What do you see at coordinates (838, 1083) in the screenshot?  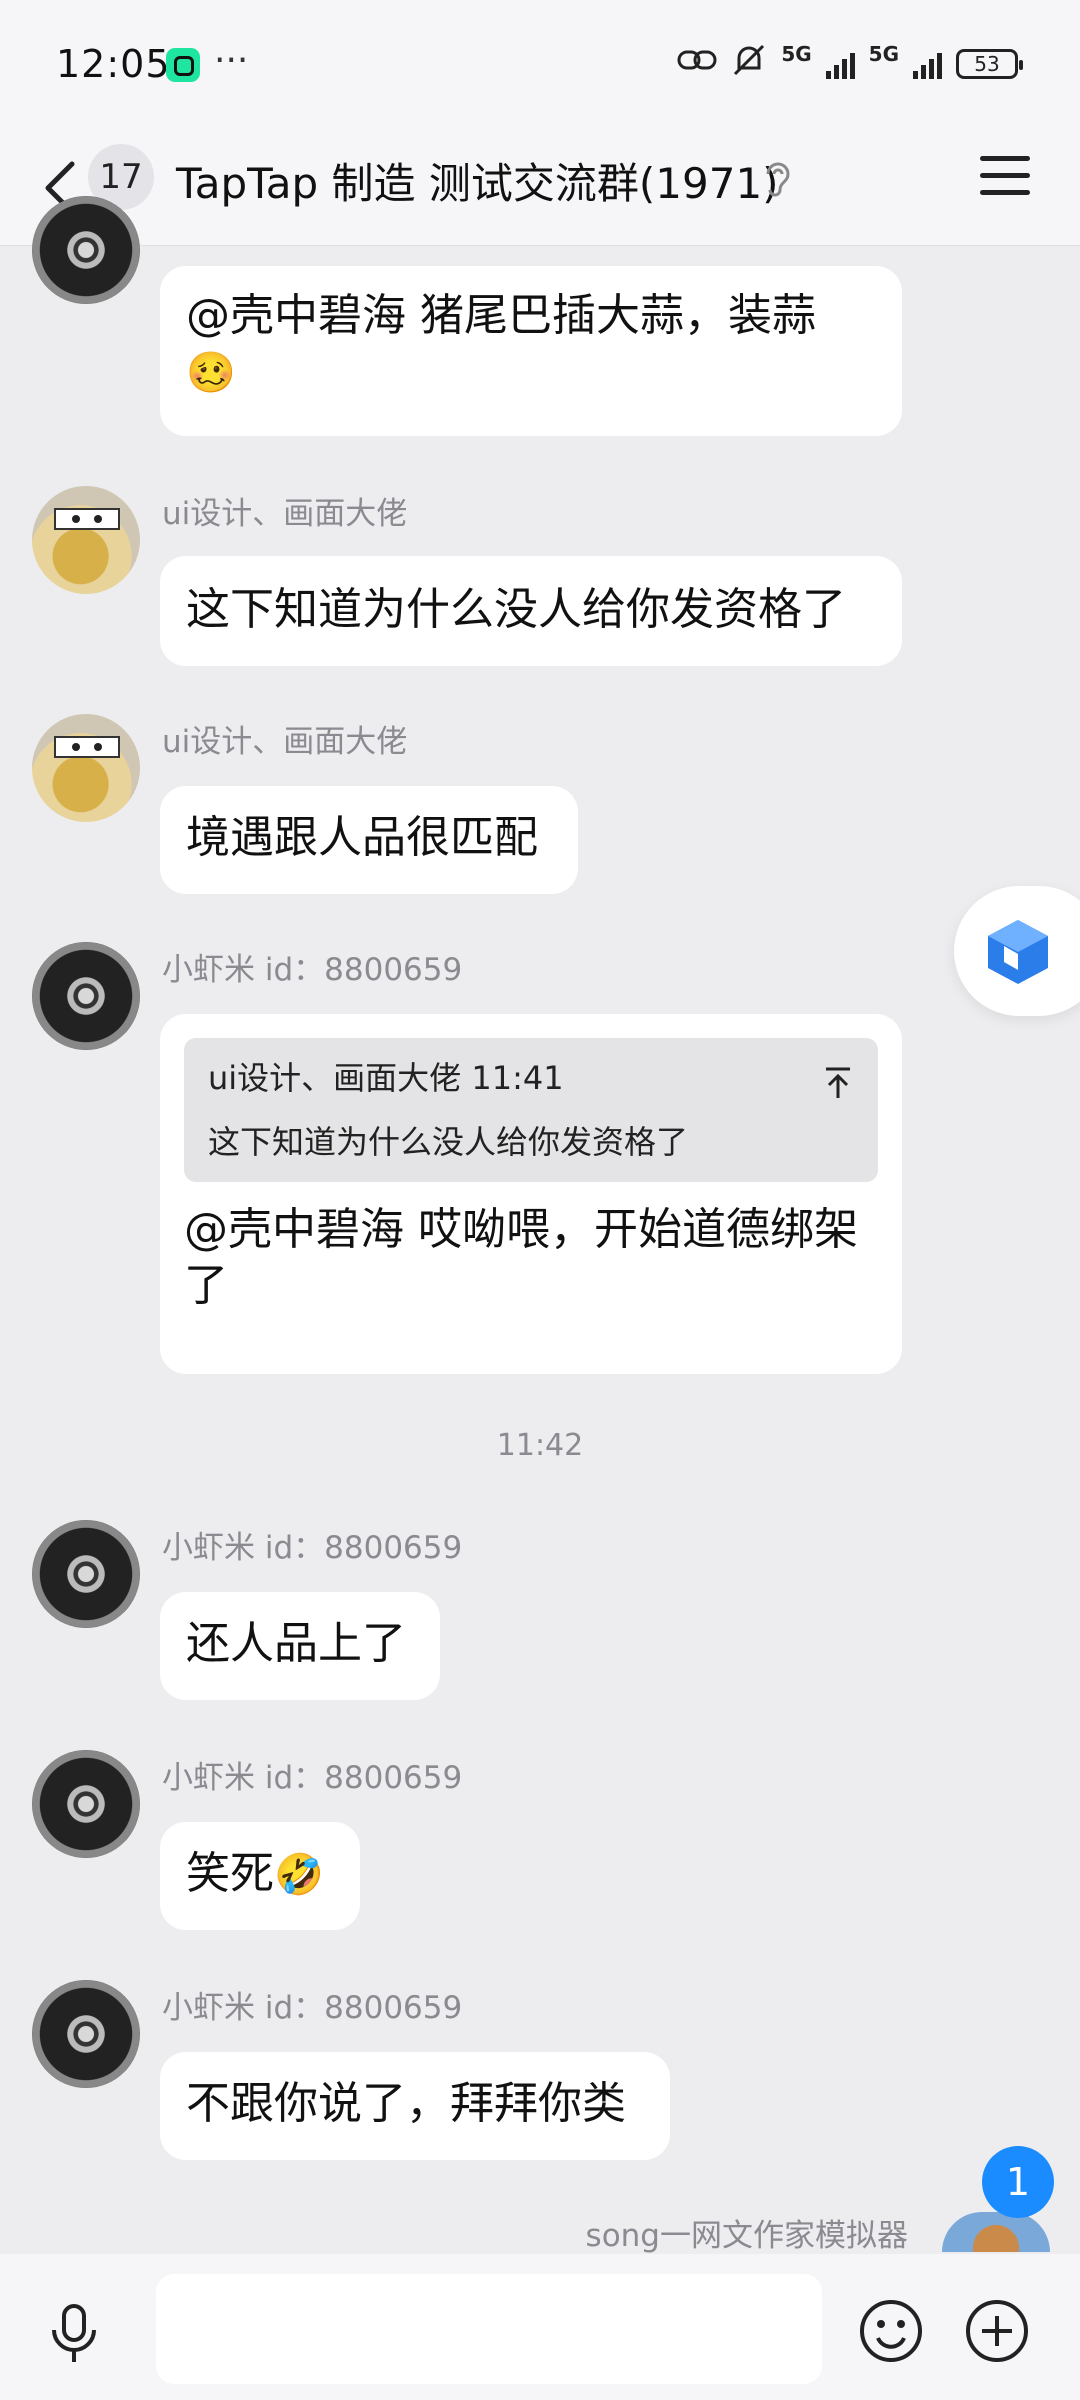 I see `arrow-up-to-top-icon` at bounding box center [838, 1083].